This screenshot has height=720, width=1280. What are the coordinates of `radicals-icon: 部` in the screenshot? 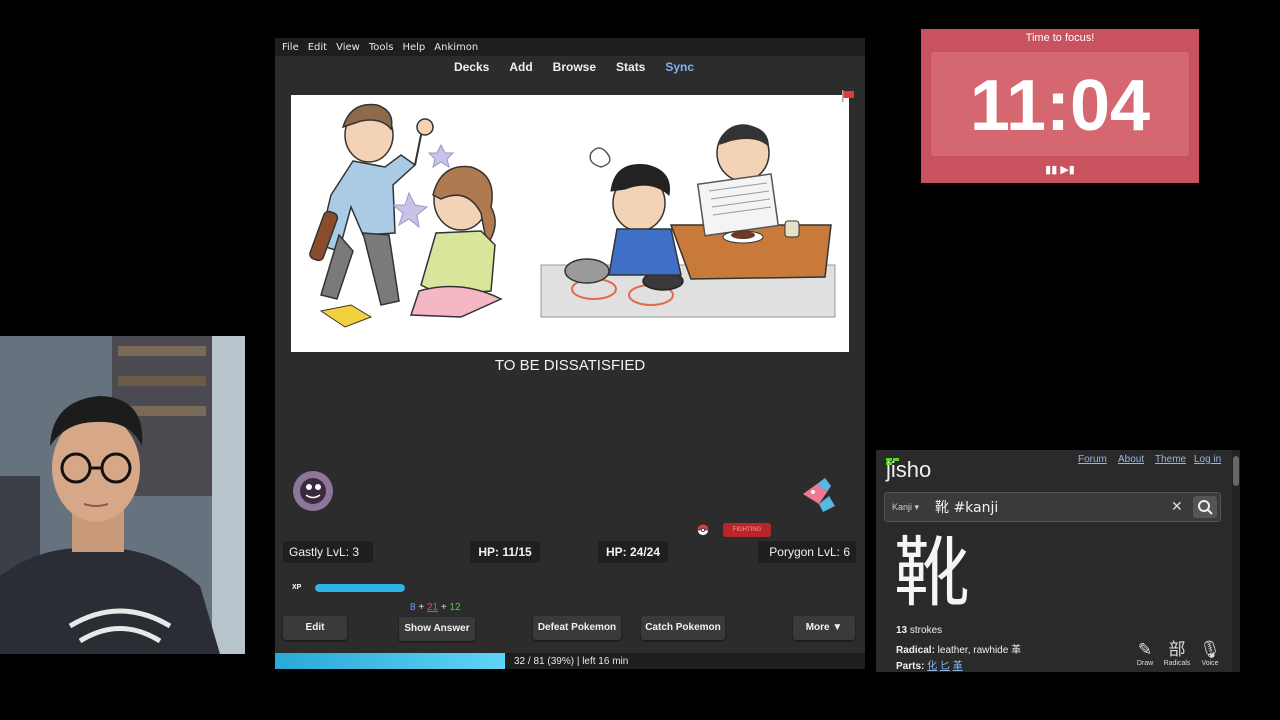 It's located at (1177, 649).